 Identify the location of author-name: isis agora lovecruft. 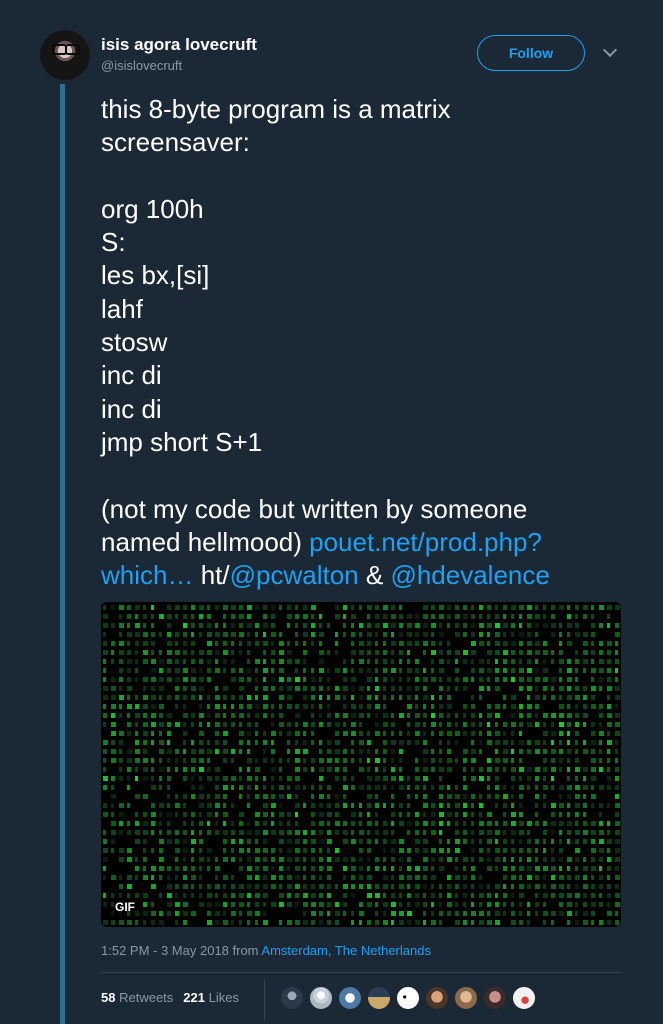
(179, 45).